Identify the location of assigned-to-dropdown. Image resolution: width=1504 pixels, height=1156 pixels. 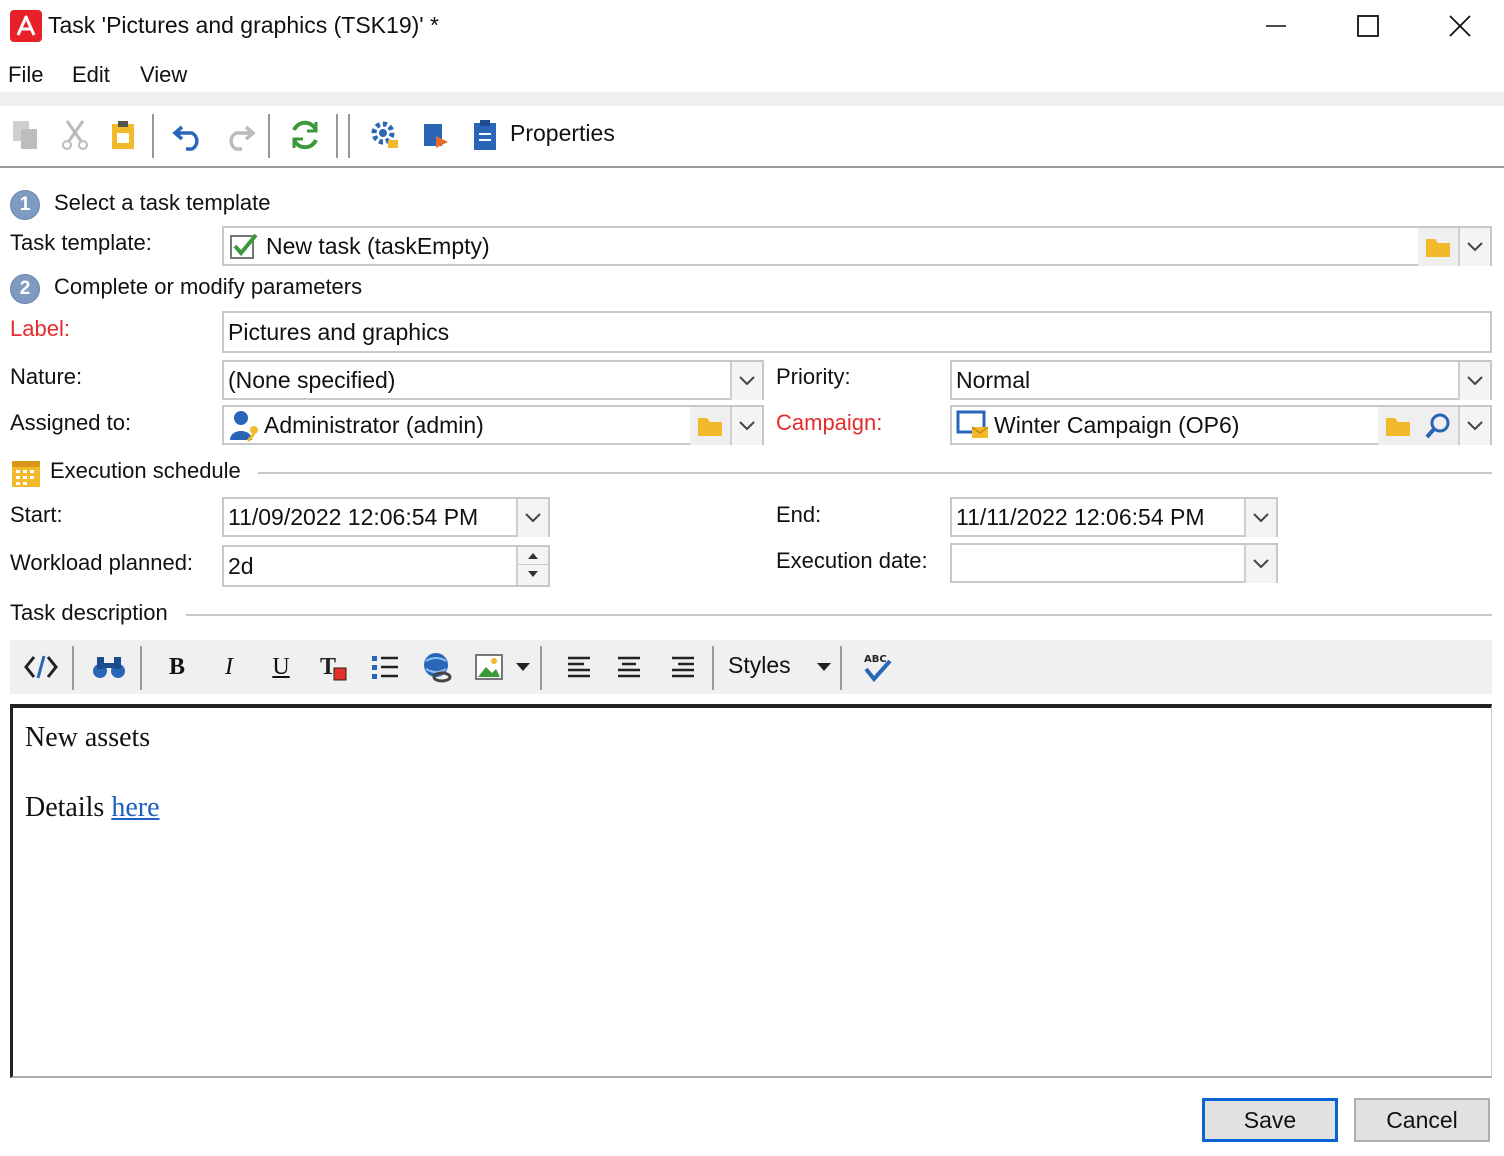
(746, 426).